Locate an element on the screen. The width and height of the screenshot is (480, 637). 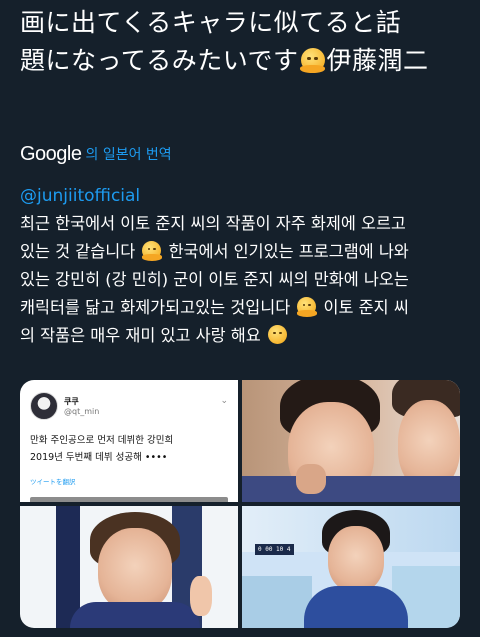
translation-line-2: 있는 것 같습니다 한국에서 인기있는 프로그램에 나와 is located at coordinates (214, 251).